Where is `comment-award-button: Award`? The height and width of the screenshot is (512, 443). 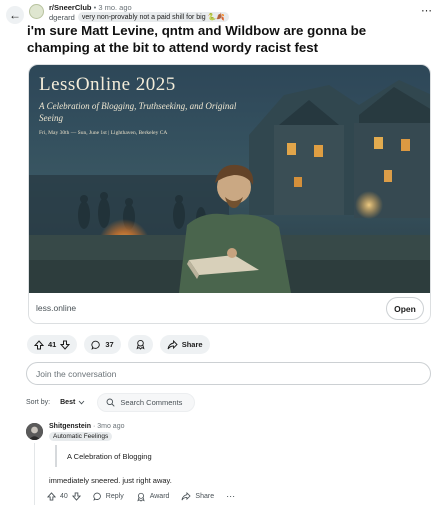 comment-award-button: Award is located at coordinates (153, 497).